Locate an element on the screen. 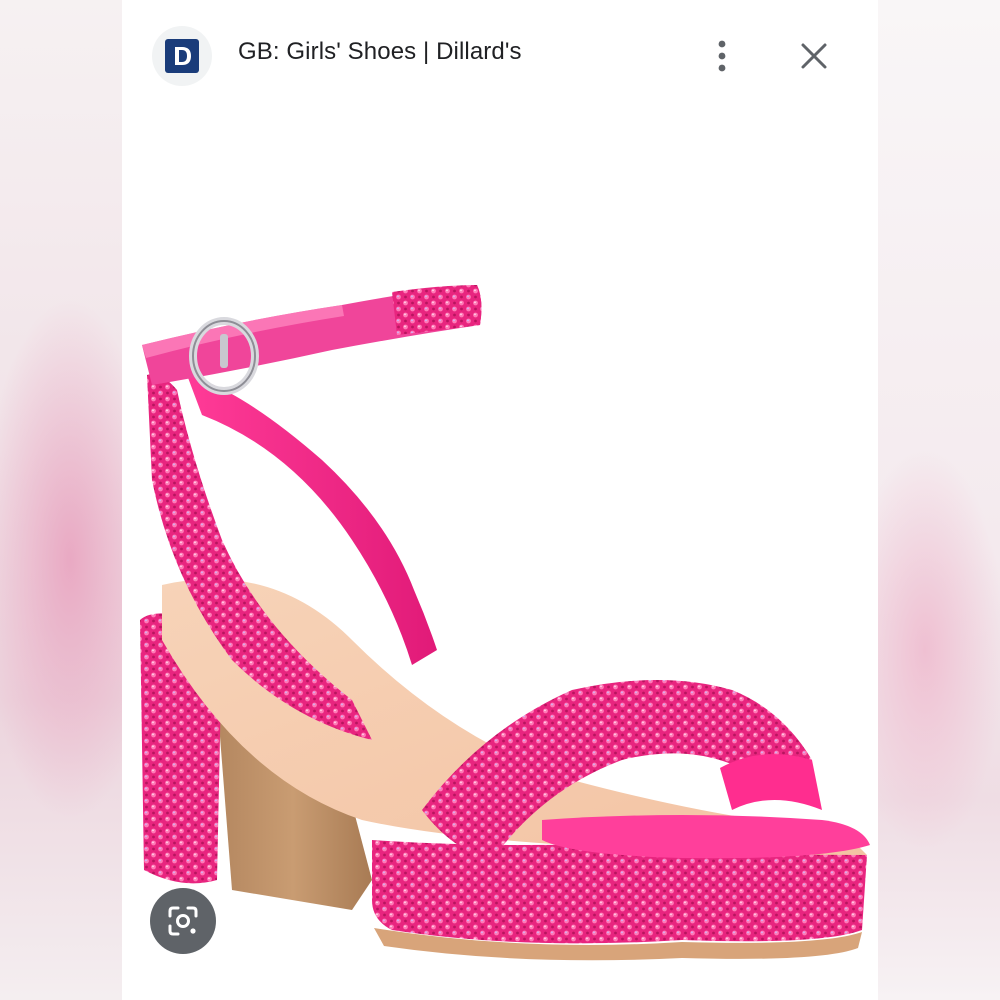 Image resolution: width=1000 pixels, height=1000 pixels. viewer-header: GB: Girls' Shoes | Dillard's is located at coordinates (500, 55).